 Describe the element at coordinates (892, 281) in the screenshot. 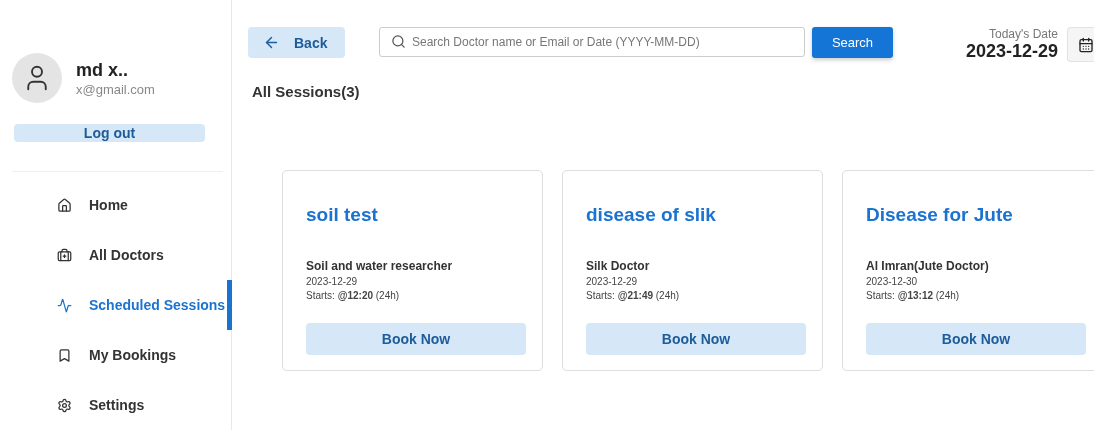

I see `session-date: 2023-12-30` at that location.